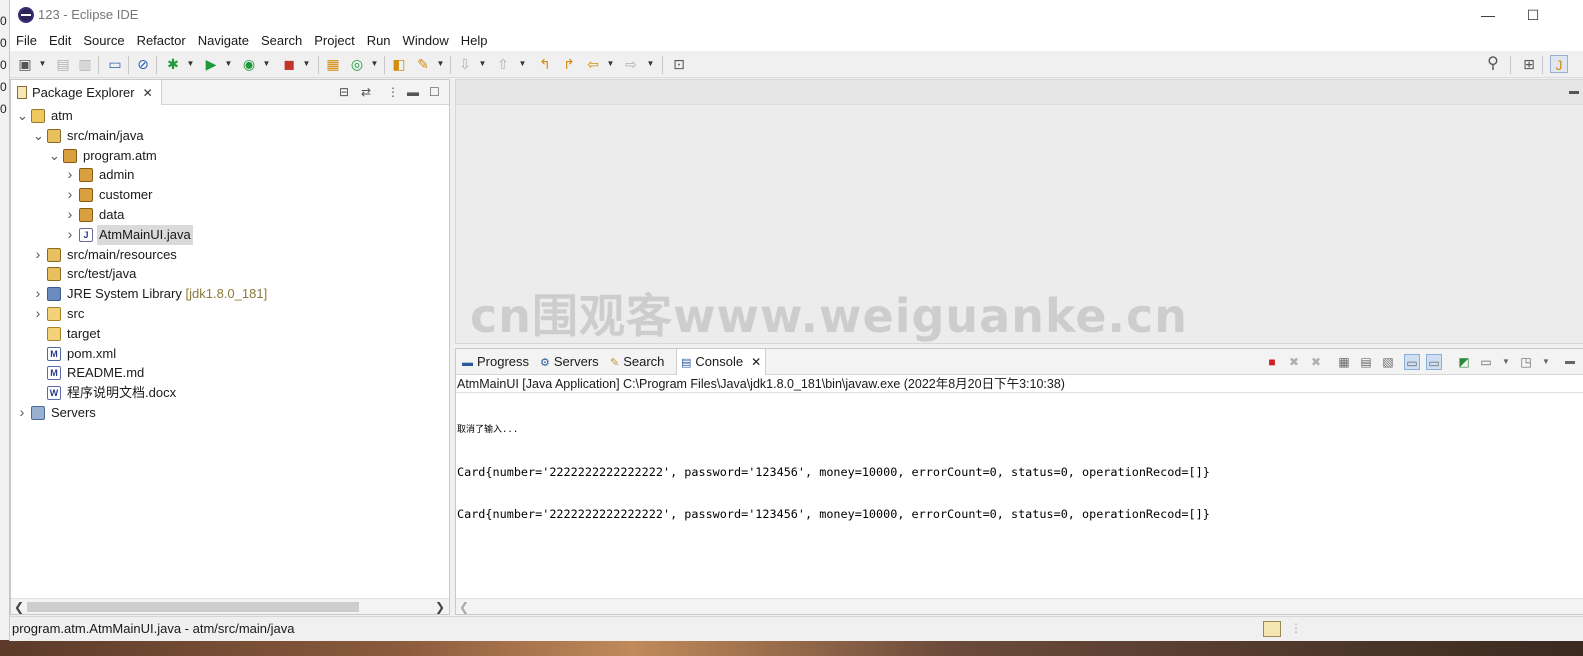 Image resolution: width=1583 pixels, height=656 pixels. Describe the element at coordinates (1388, 362) in the screenshot. I see `word-wrap-icon: ▧` at that location.